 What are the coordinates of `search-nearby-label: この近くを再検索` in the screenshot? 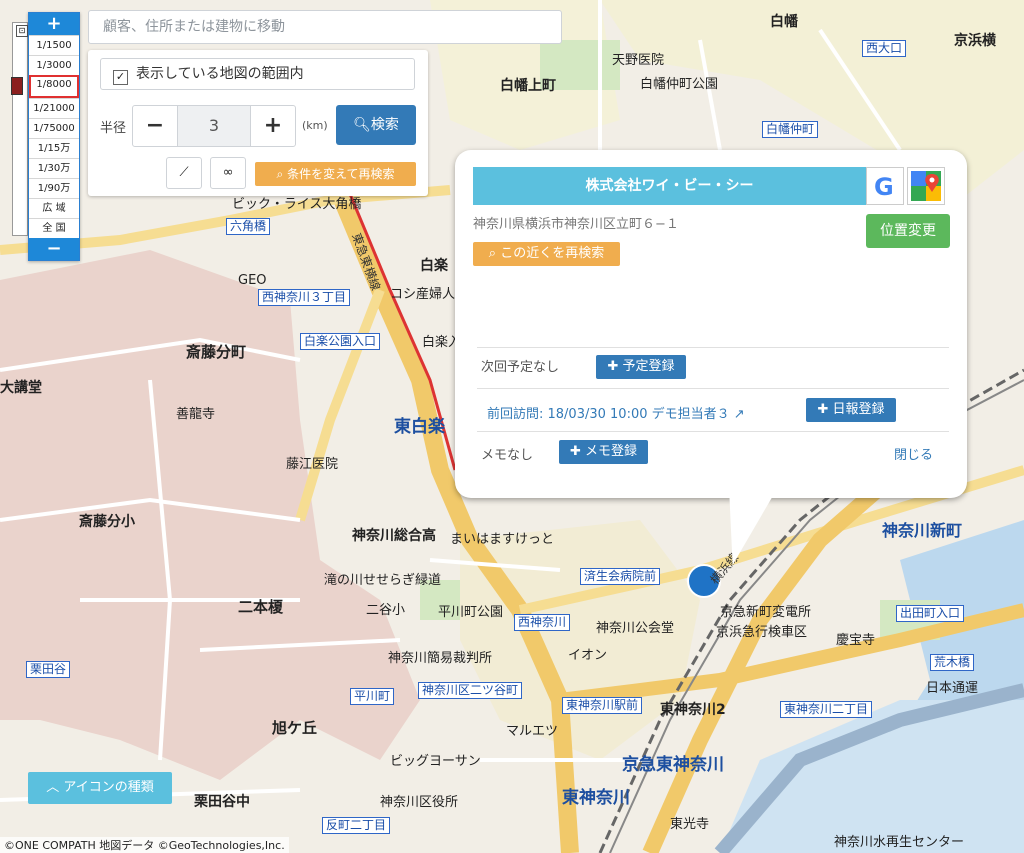 It's located at (552, 253).